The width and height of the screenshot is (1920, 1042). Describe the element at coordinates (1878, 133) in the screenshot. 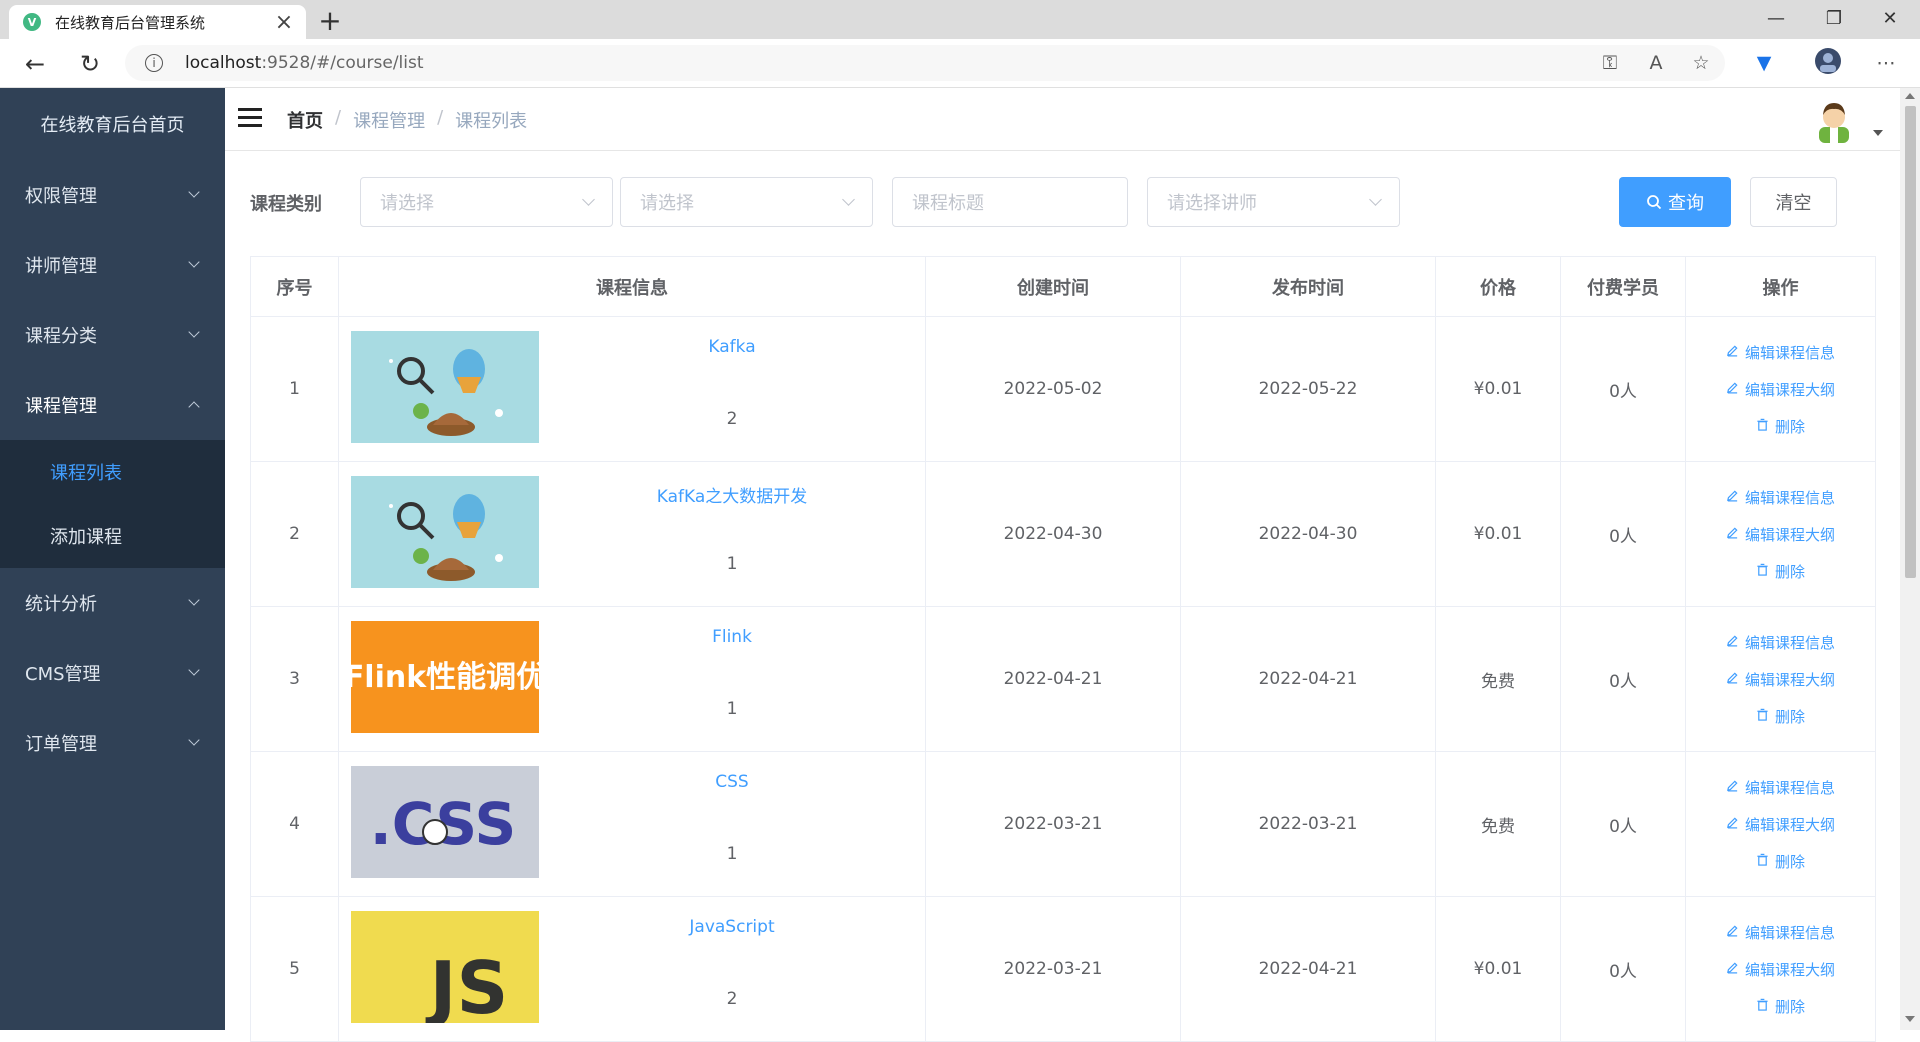

I see `caret-down-icon` at that location.